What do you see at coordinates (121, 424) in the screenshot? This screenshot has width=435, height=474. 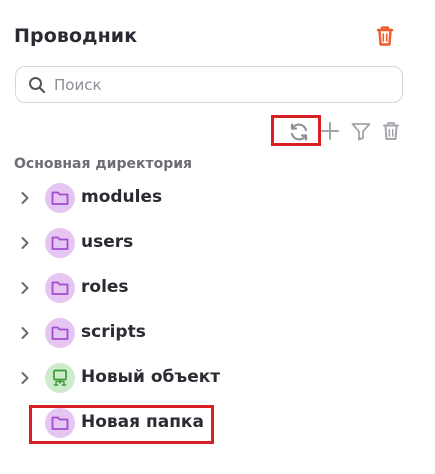 I see `new-folder-highlight` at bounding box center [121, 424].